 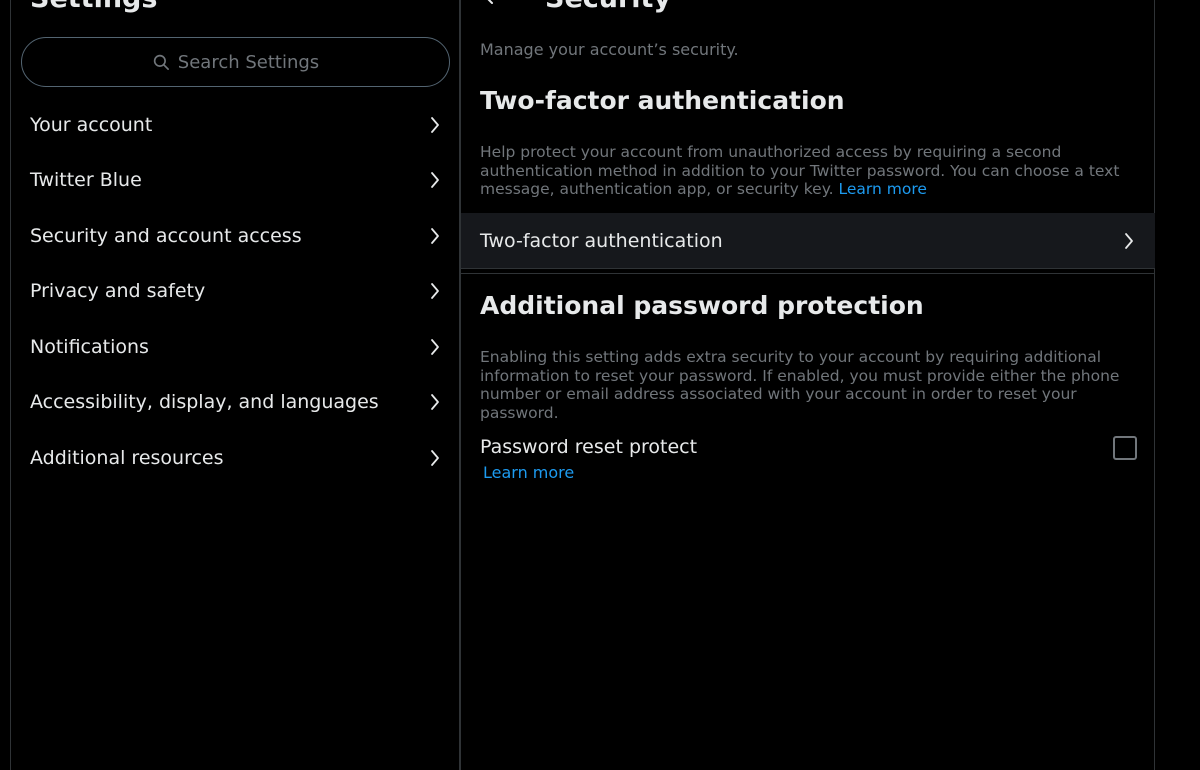 I want to click on search-icon, so click(x=161, y=62).